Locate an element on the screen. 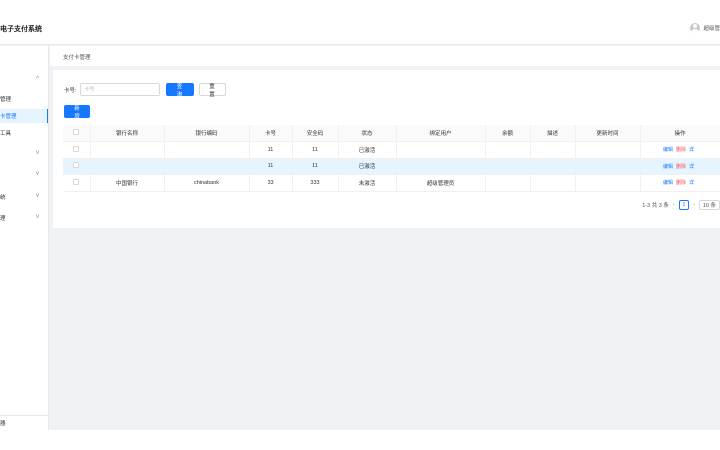 This screenshot has height=450, width=720. security-code-cell: 333 is located at coordinates (315, 183).